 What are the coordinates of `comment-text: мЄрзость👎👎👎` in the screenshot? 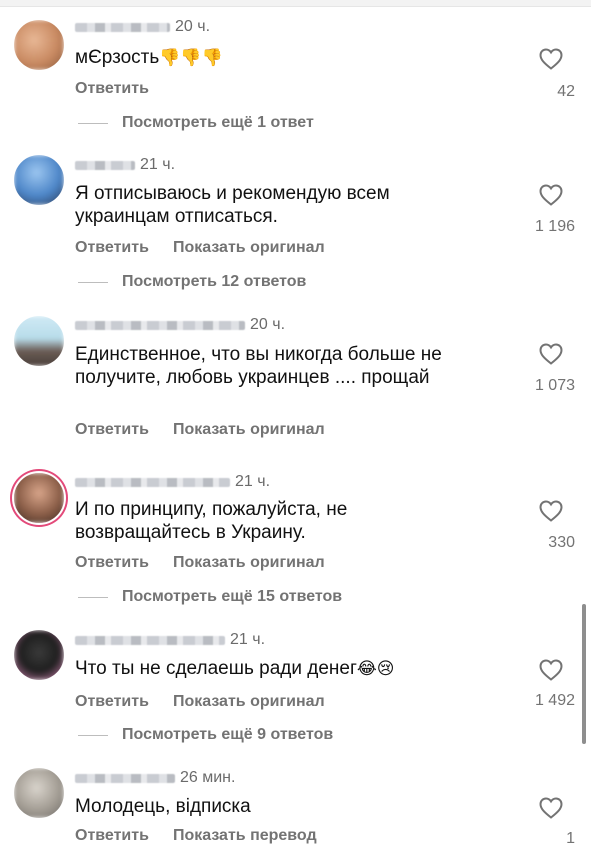 It's located at (275, 57).